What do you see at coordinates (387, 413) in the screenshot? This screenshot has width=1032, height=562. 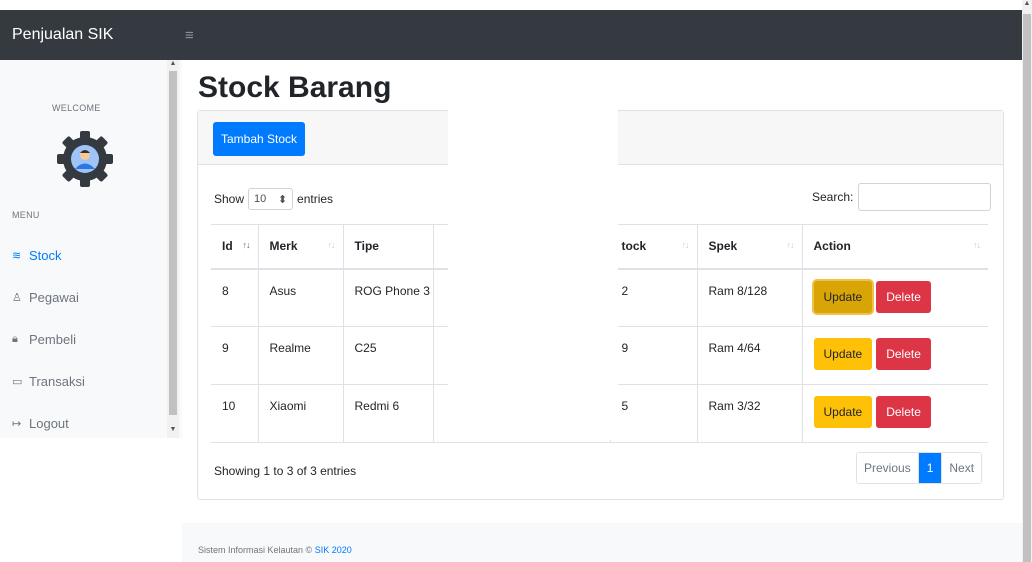 I see `cell-tipe: Redmi 6` at bounding box center [387, 413].